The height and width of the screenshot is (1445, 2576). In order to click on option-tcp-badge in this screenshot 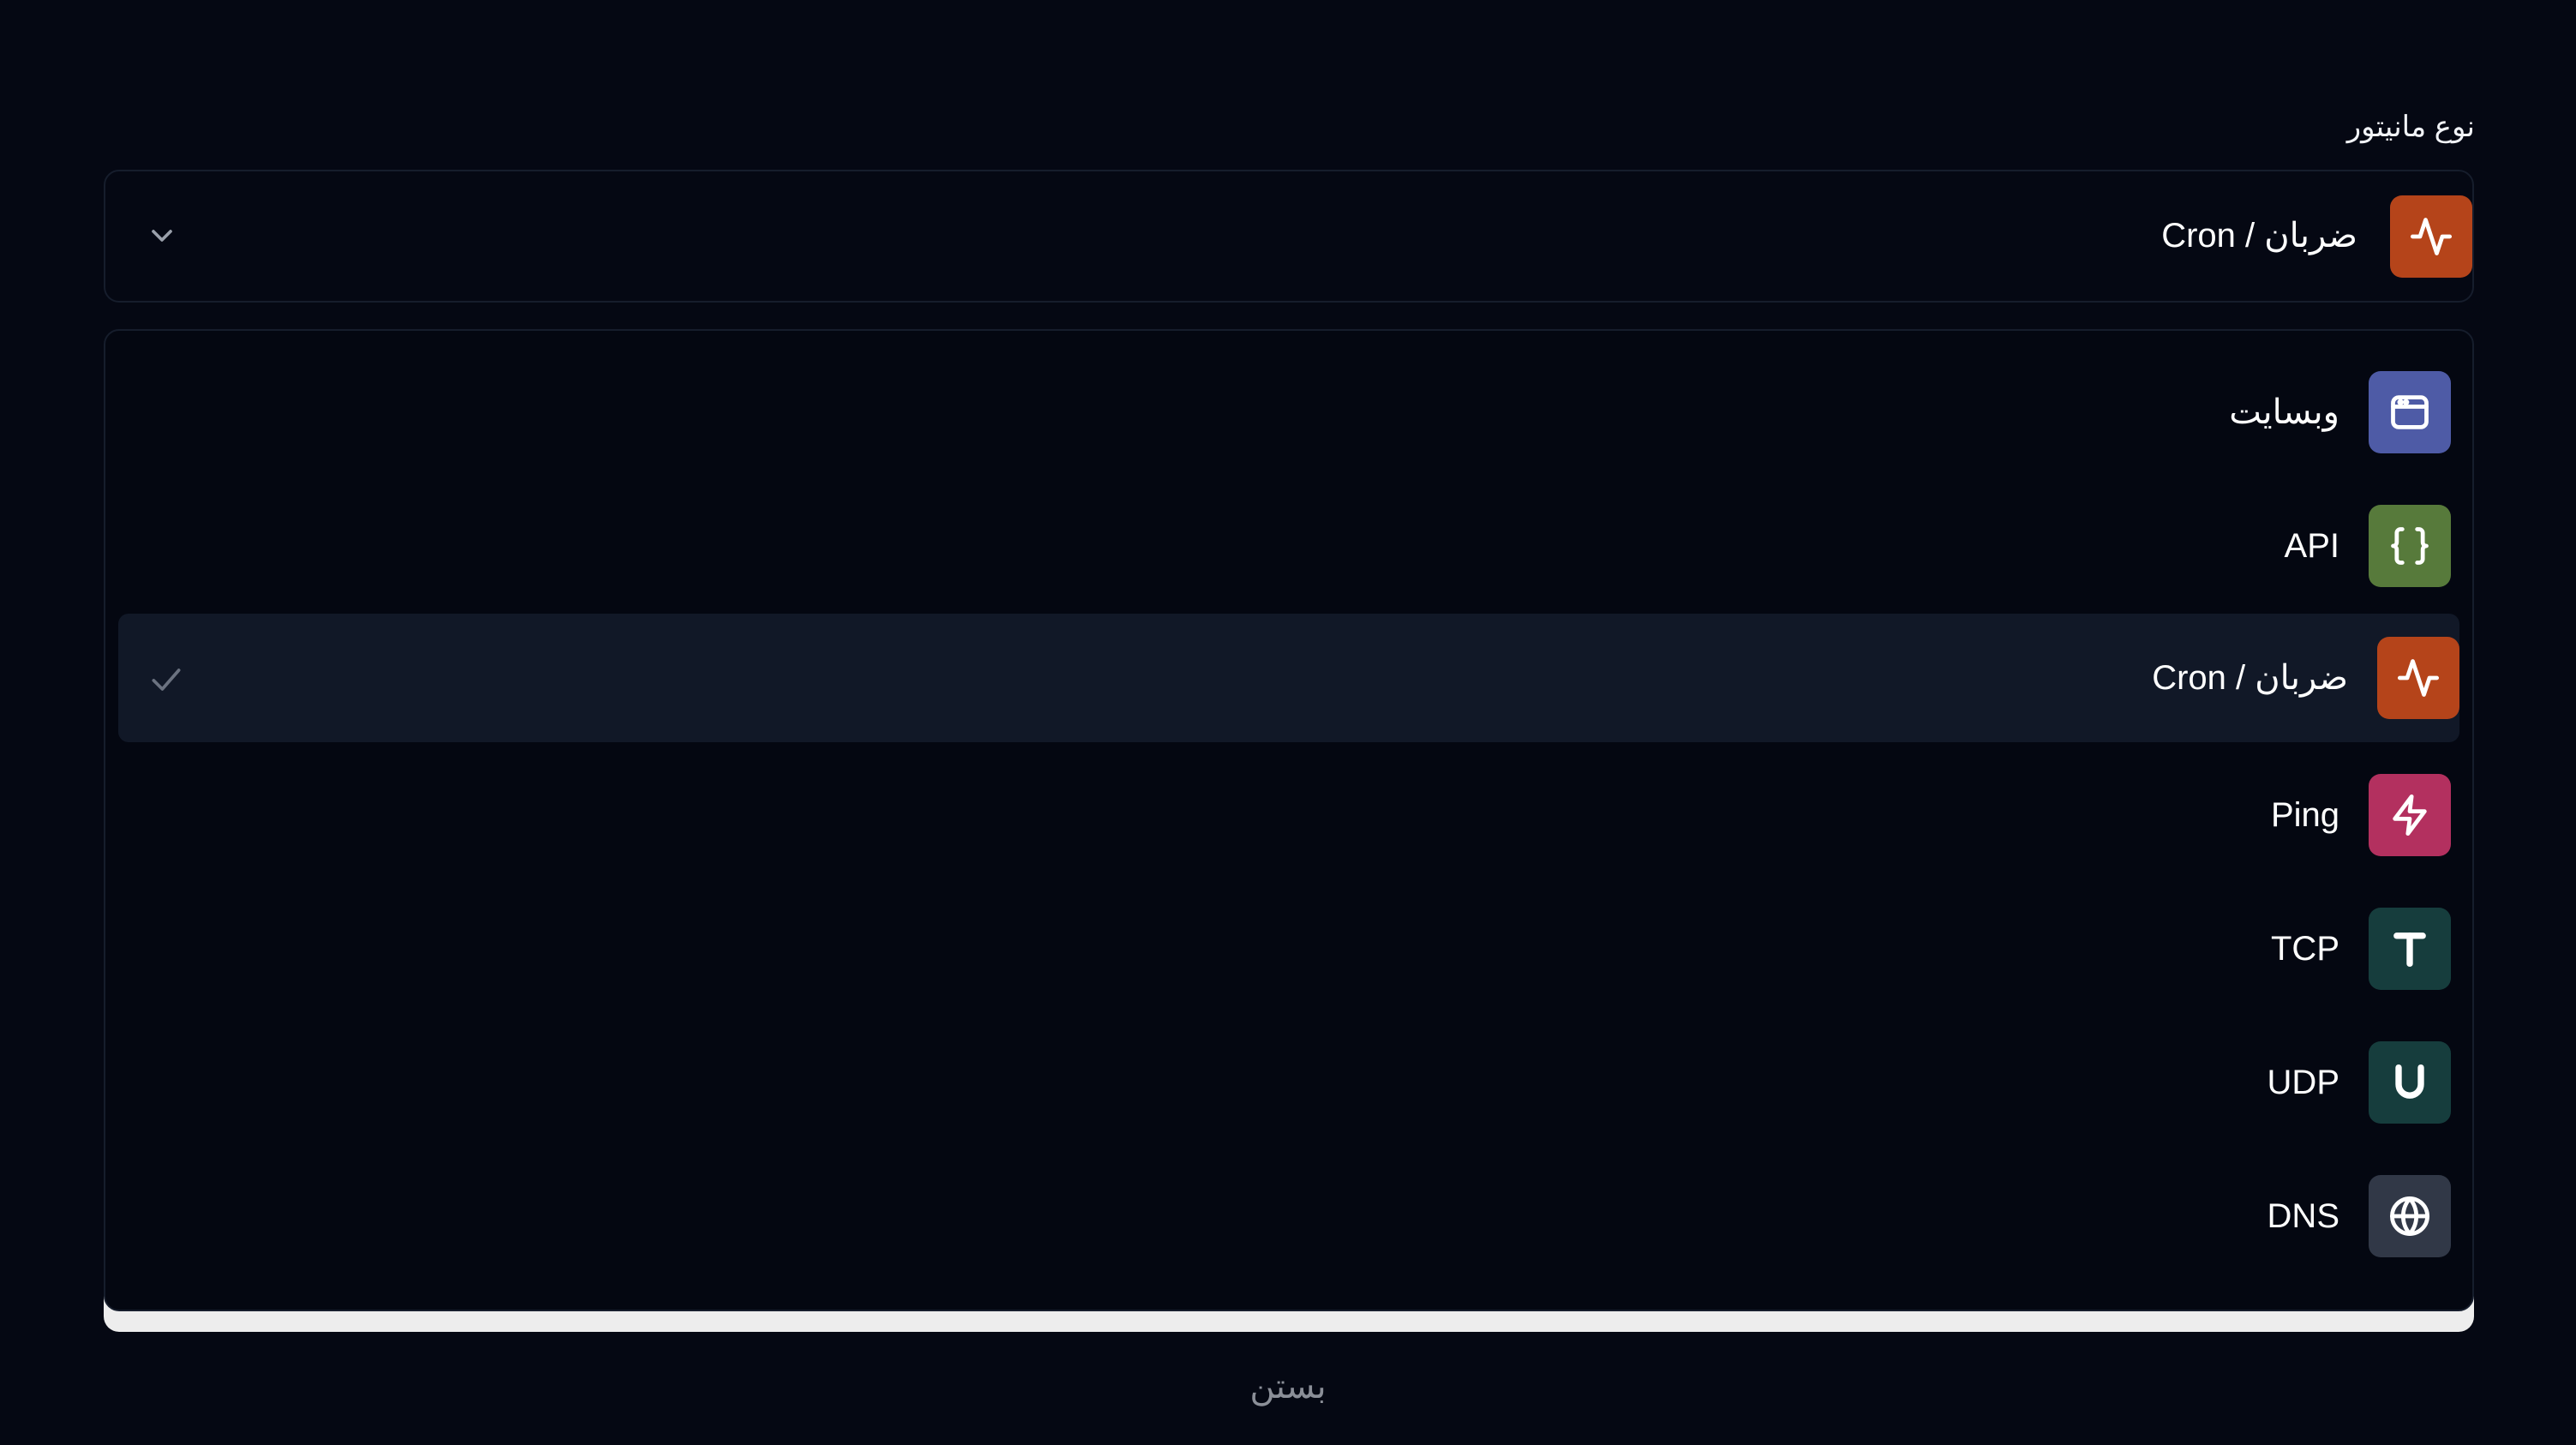, I will do `click(2410, 949)`.